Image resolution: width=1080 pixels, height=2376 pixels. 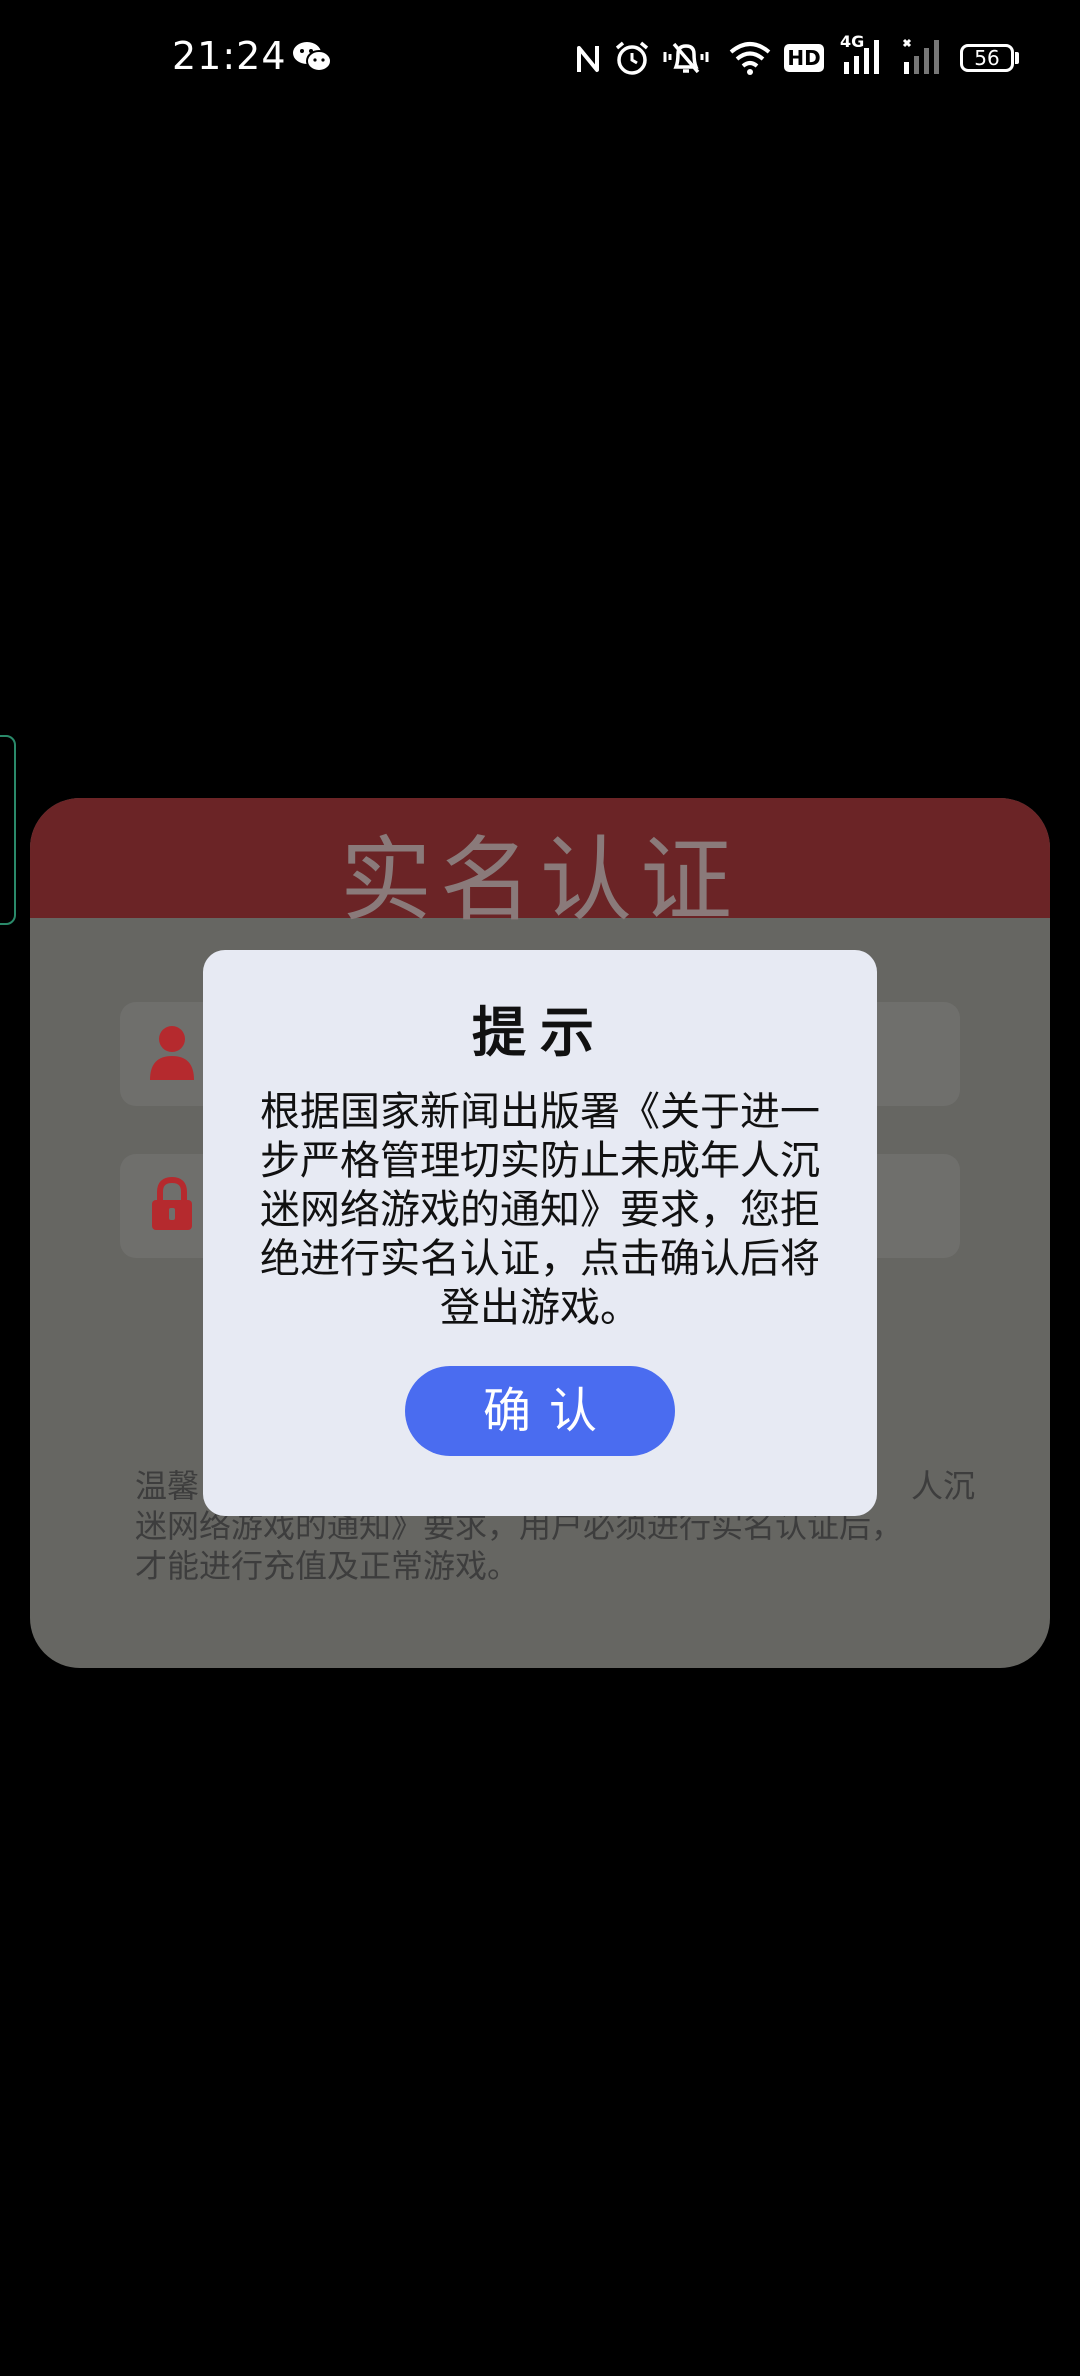 I want to click on signal-2-icon, so click(x=920, y=56).